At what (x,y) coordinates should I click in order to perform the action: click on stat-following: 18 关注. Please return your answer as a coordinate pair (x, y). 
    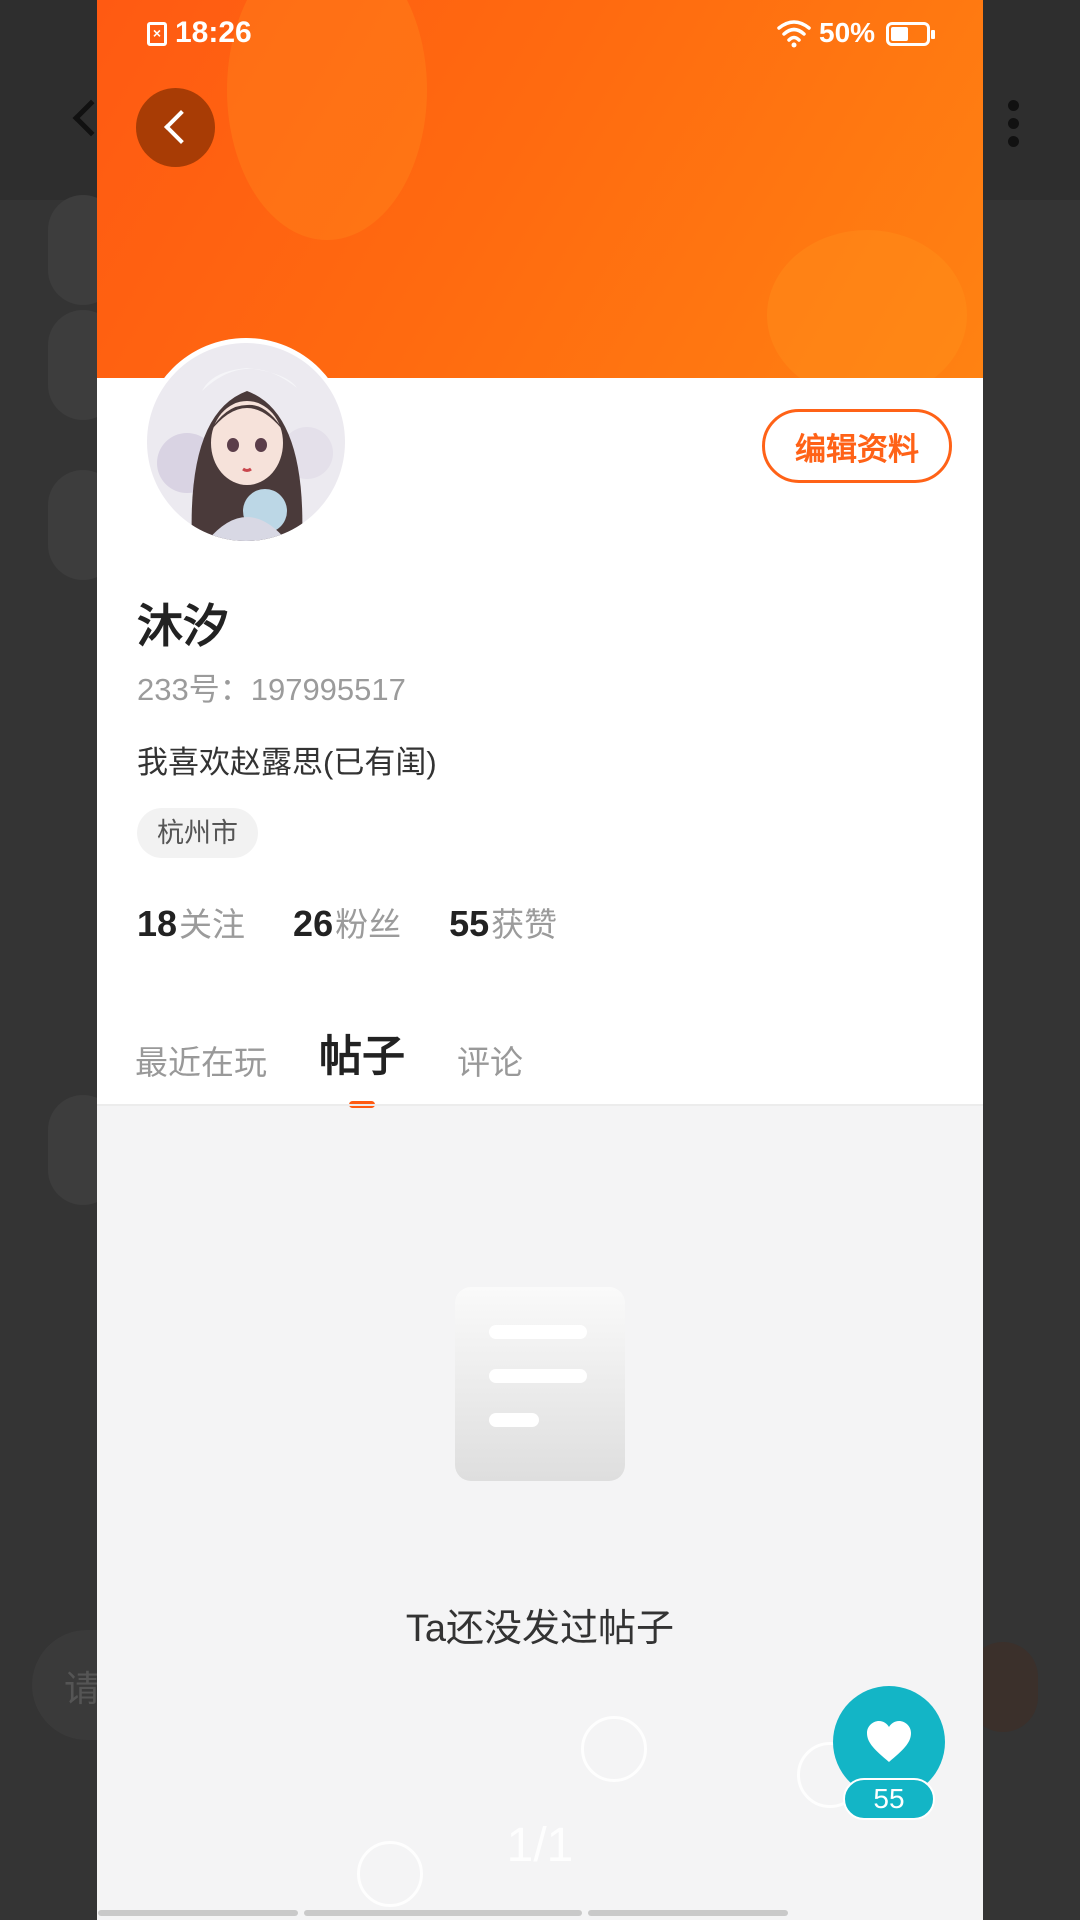
    Looking at the image, I should click on (191, 922).